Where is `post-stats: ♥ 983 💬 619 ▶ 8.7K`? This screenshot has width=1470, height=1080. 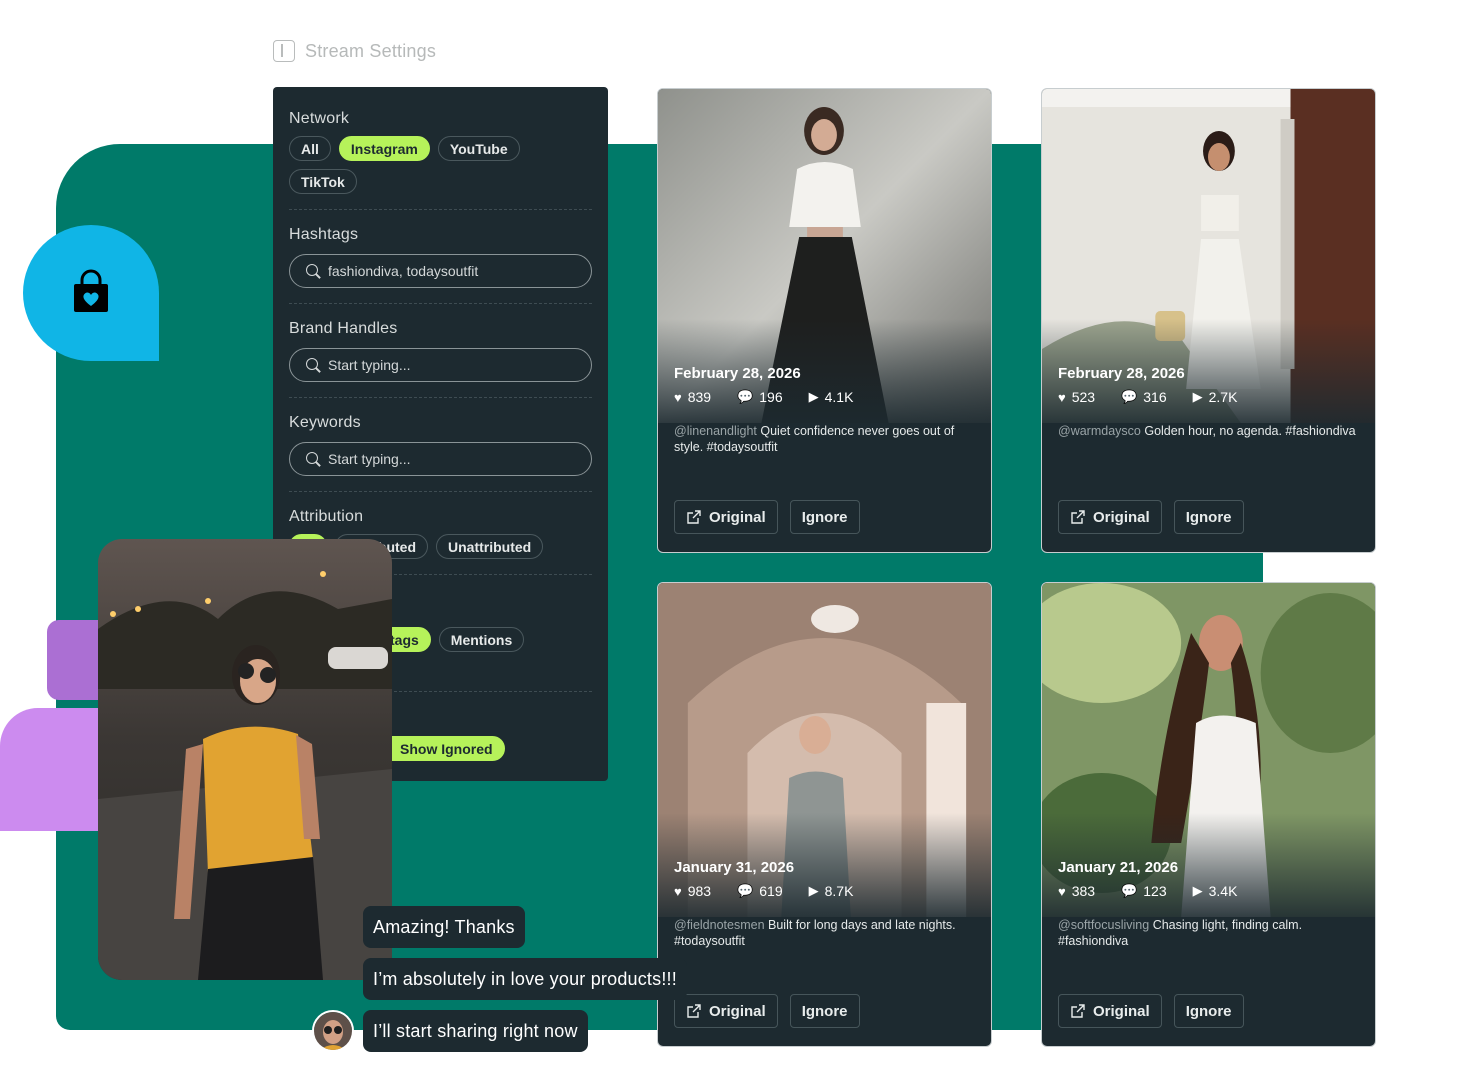 post-stats: ♥ 983 💬 619 ▶ 8.7K is located at coordinates (763, 891).